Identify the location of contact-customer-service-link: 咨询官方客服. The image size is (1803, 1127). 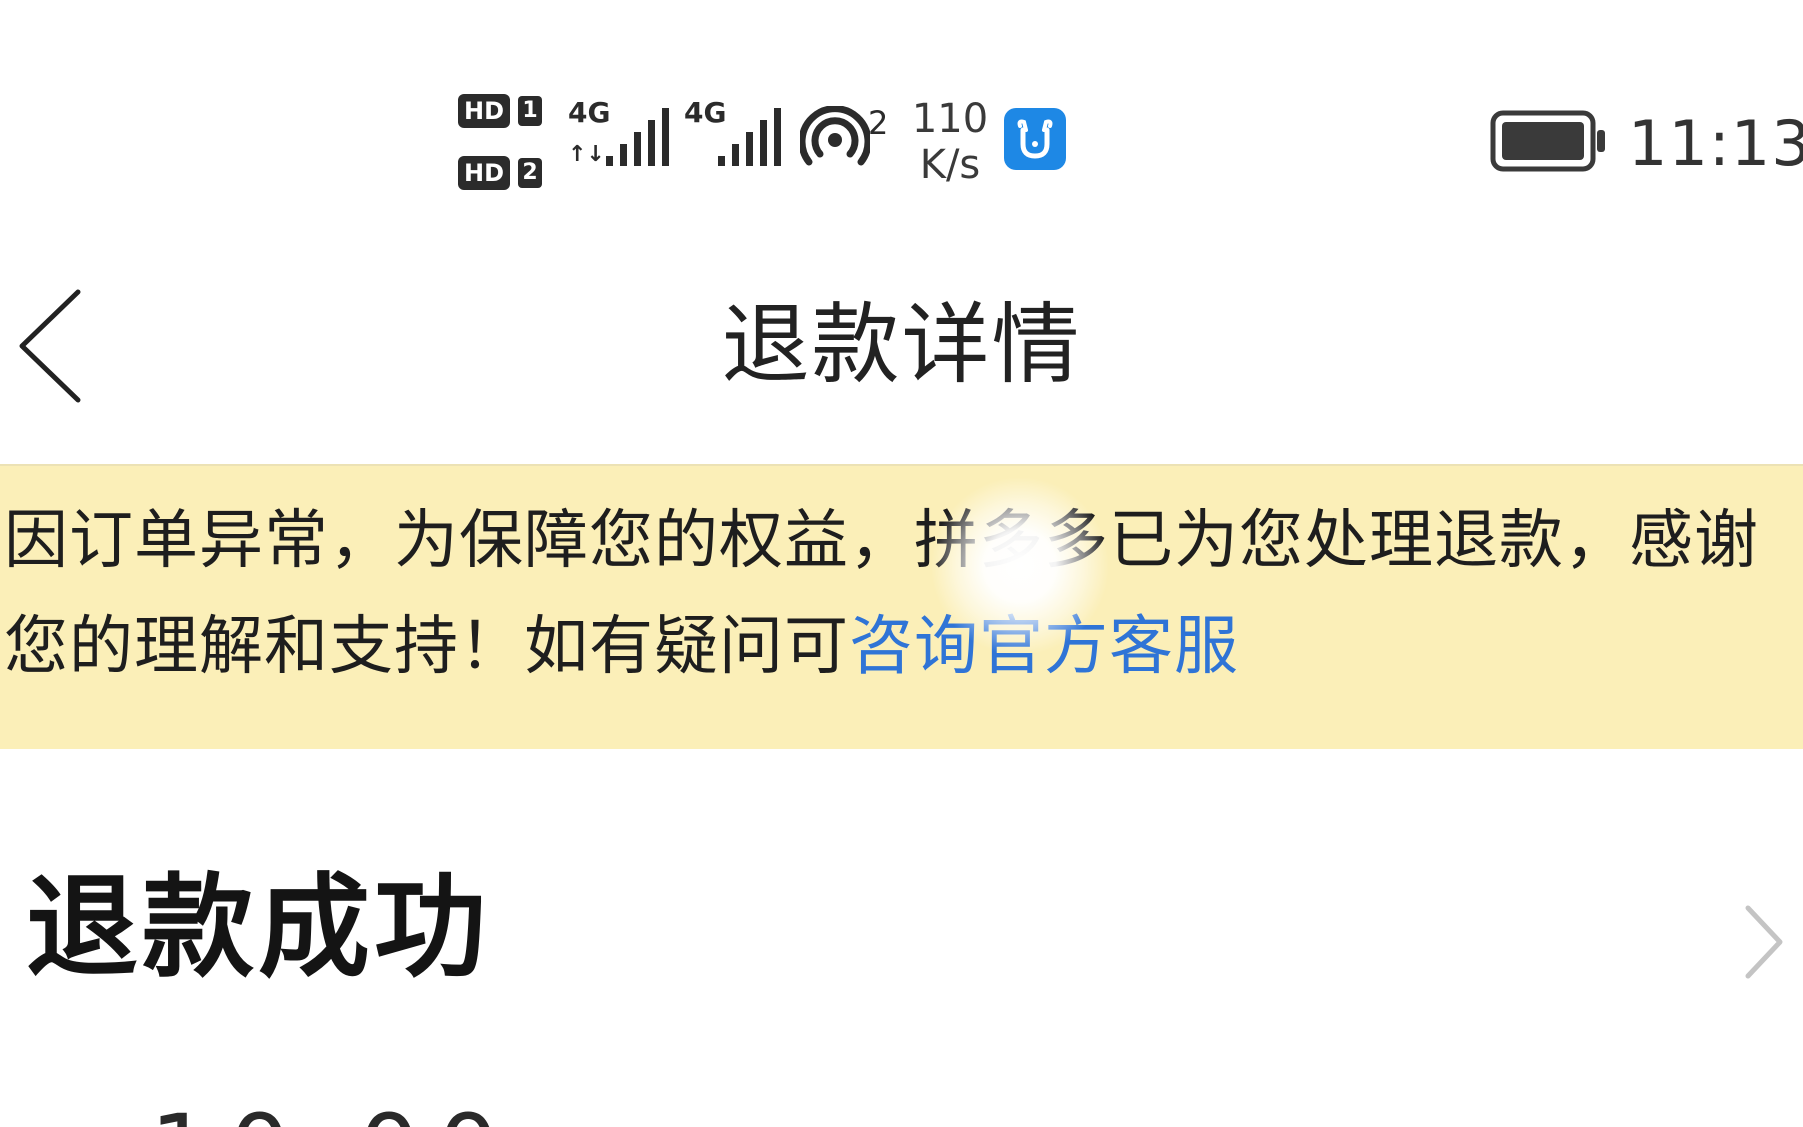
(1044, 647).